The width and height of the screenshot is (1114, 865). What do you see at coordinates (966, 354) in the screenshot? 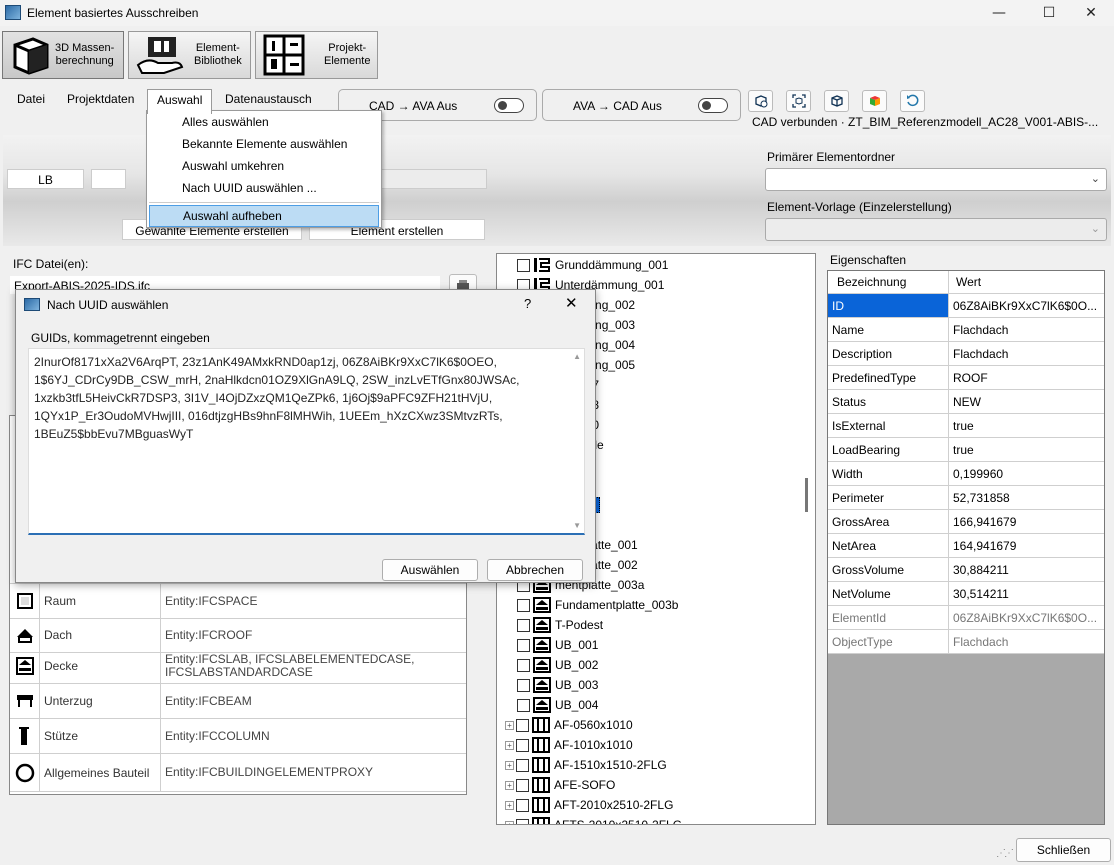
I see `property-row: Description Flachdach` at bounding box center [966, 354].